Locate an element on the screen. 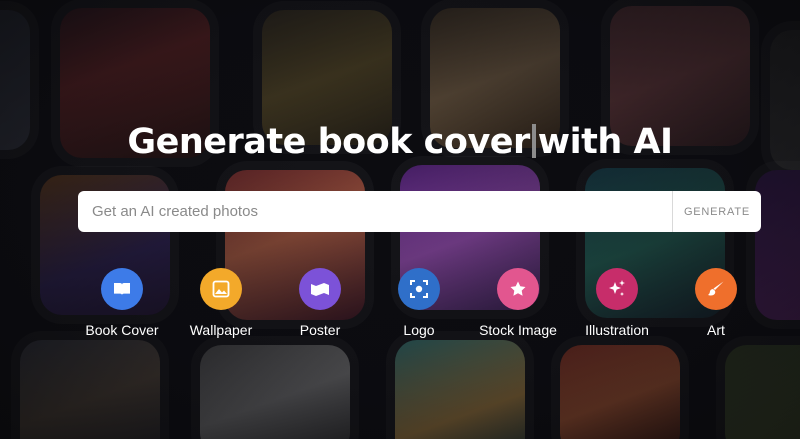 The height and width of the screenshot is (439, 800). category-poster: Poster is located at coordinates (320, 304).